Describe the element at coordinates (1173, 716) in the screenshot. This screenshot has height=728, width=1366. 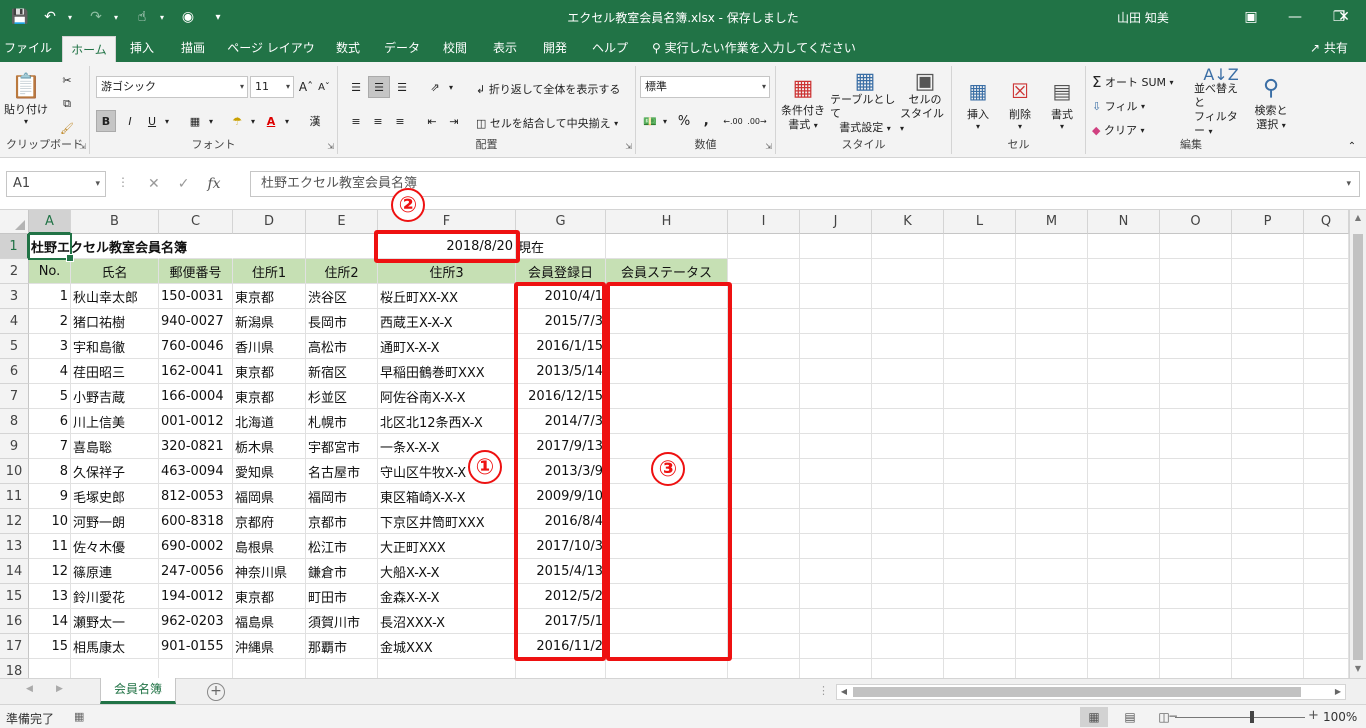
I see `zoom-out-icon: −` at that location.